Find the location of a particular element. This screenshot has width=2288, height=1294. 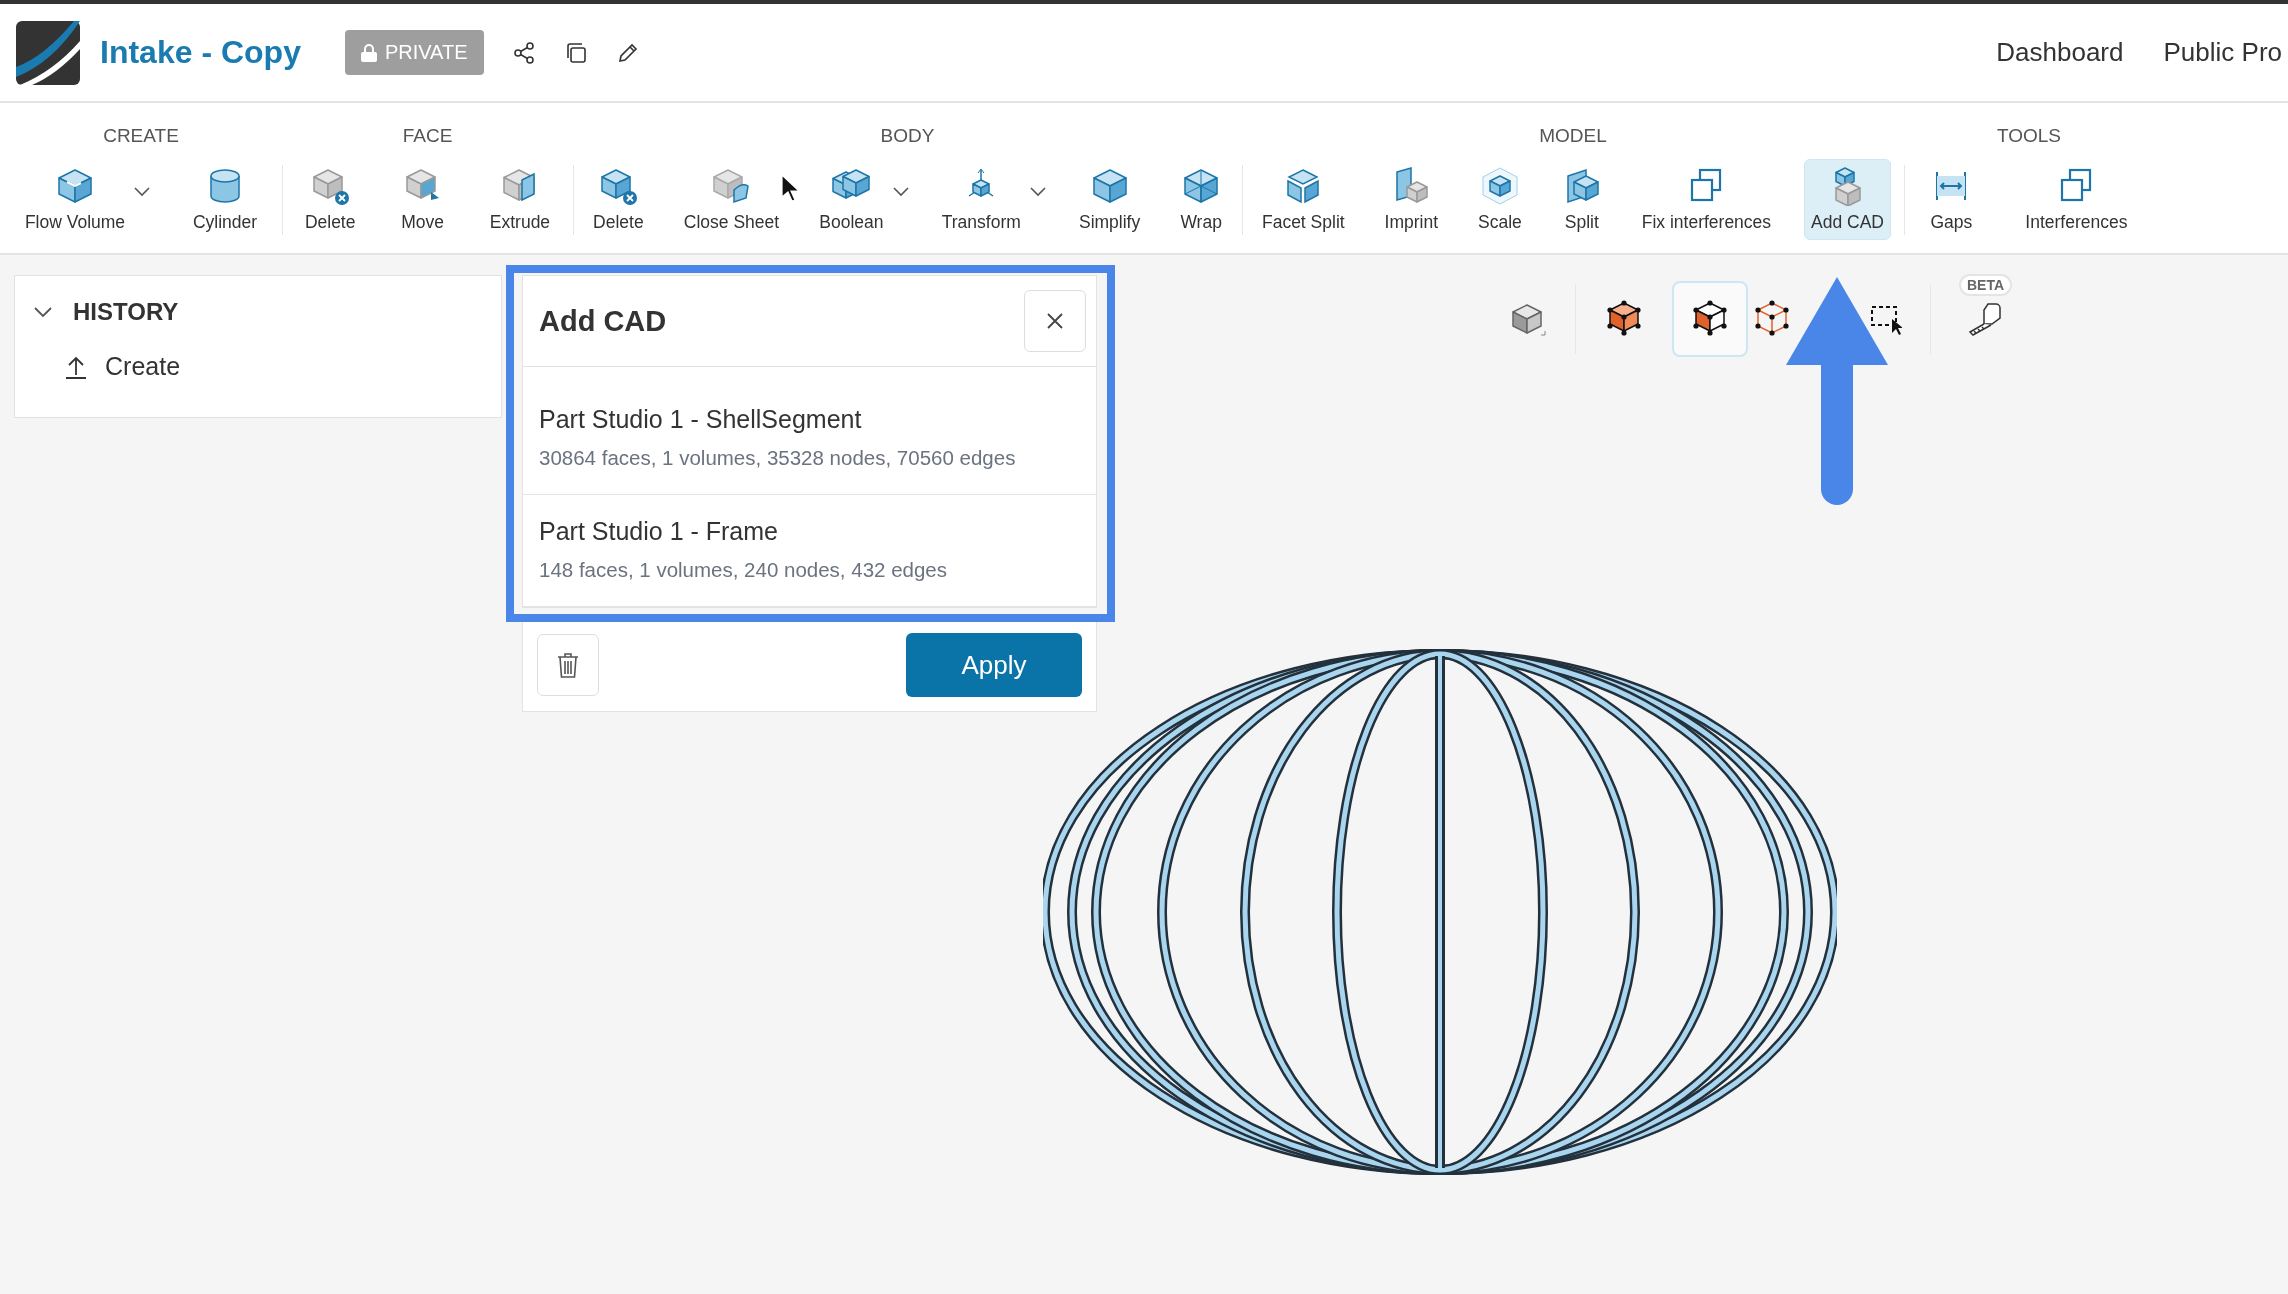

logo-icon is located at coordinates (48, 52).